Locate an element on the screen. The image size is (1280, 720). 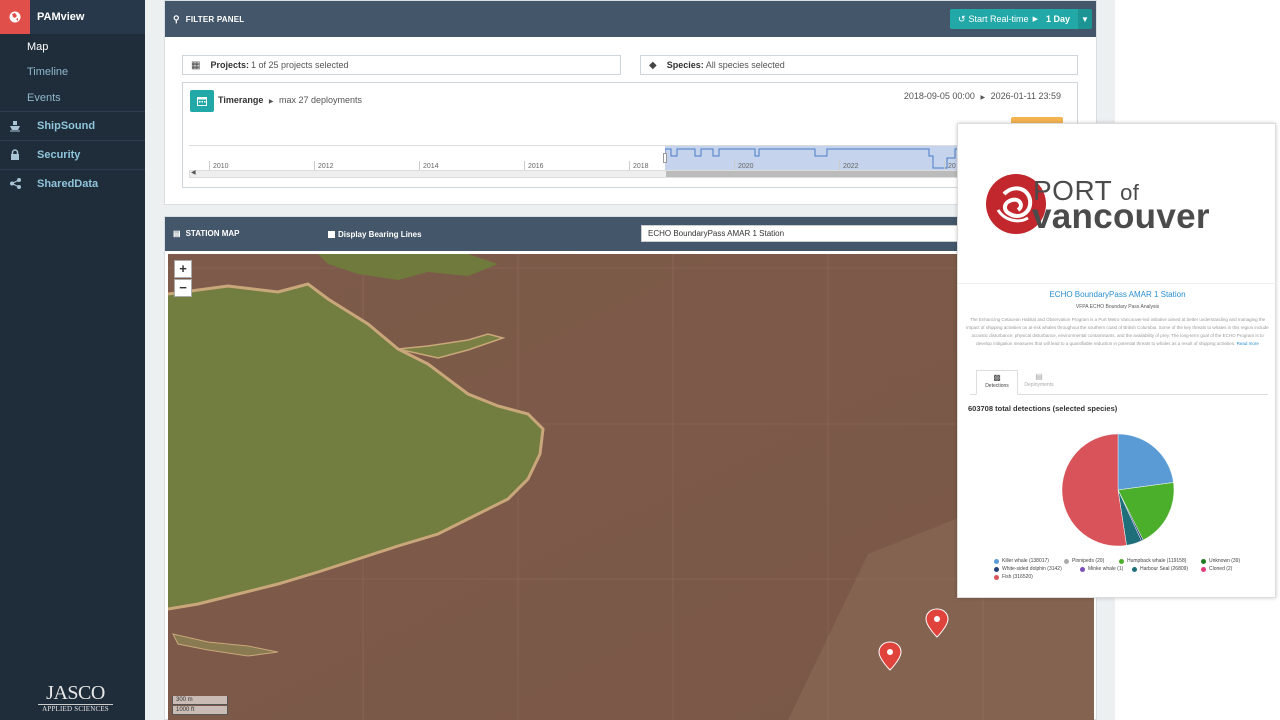
zoom-out-button: − is located at coordinates (183, 288).